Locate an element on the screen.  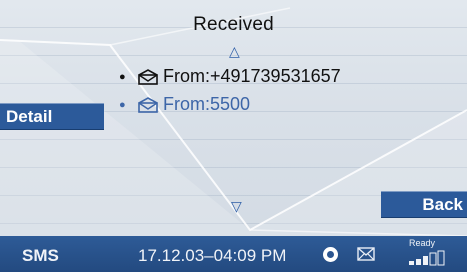
message-item: ● From:5500 is located at coordinates (184, 104).